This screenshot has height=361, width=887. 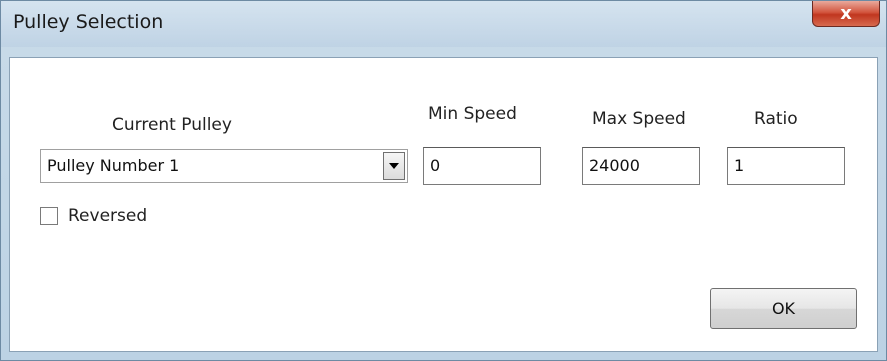 What do you see at coordinates (641, 166) in the screenshot?
I see `max-speed-input: 24000` at bounding box center [641, 166].